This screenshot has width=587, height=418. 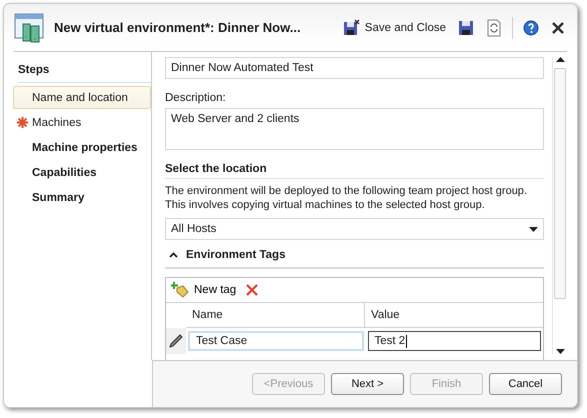 What do you see at coordinates (560, 59) in the screenshot?
I see `scroll-up-icon` at bounding box center [560, 59].